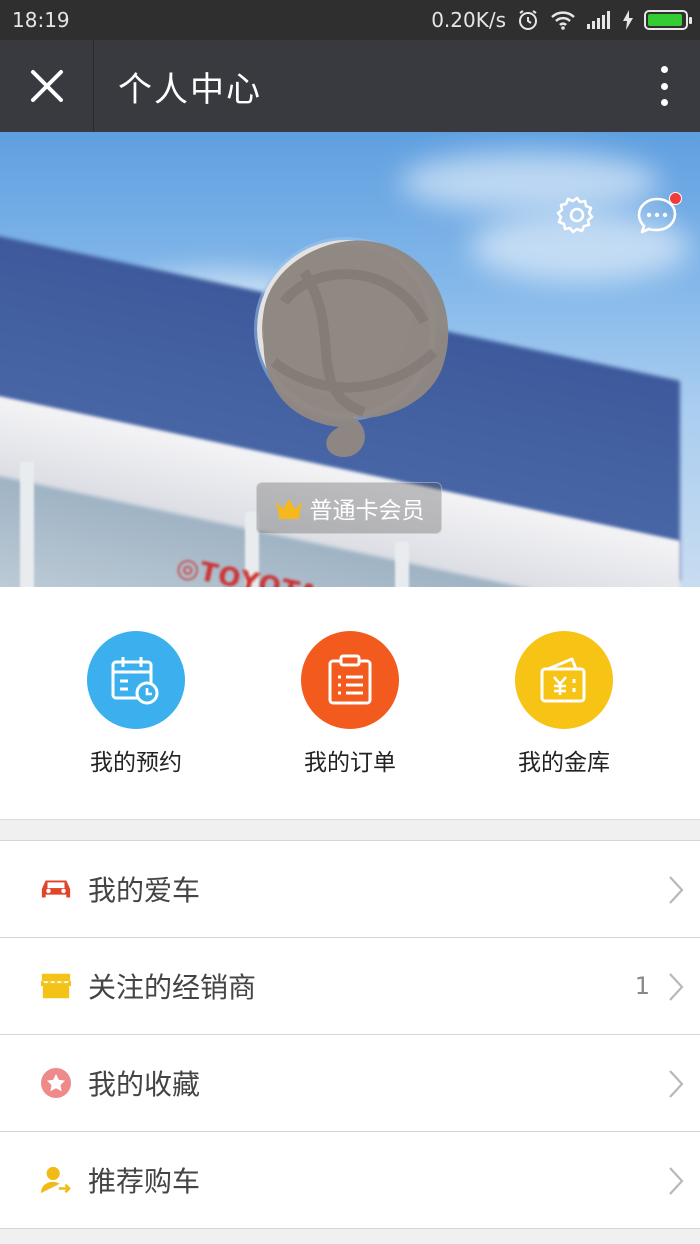 The width and height of the screenshot is (700, 1244). What do you see at coordinates (642, 986) in the screenshot?
I see `menu-item-count: 1` at bounding box center [642, 986].